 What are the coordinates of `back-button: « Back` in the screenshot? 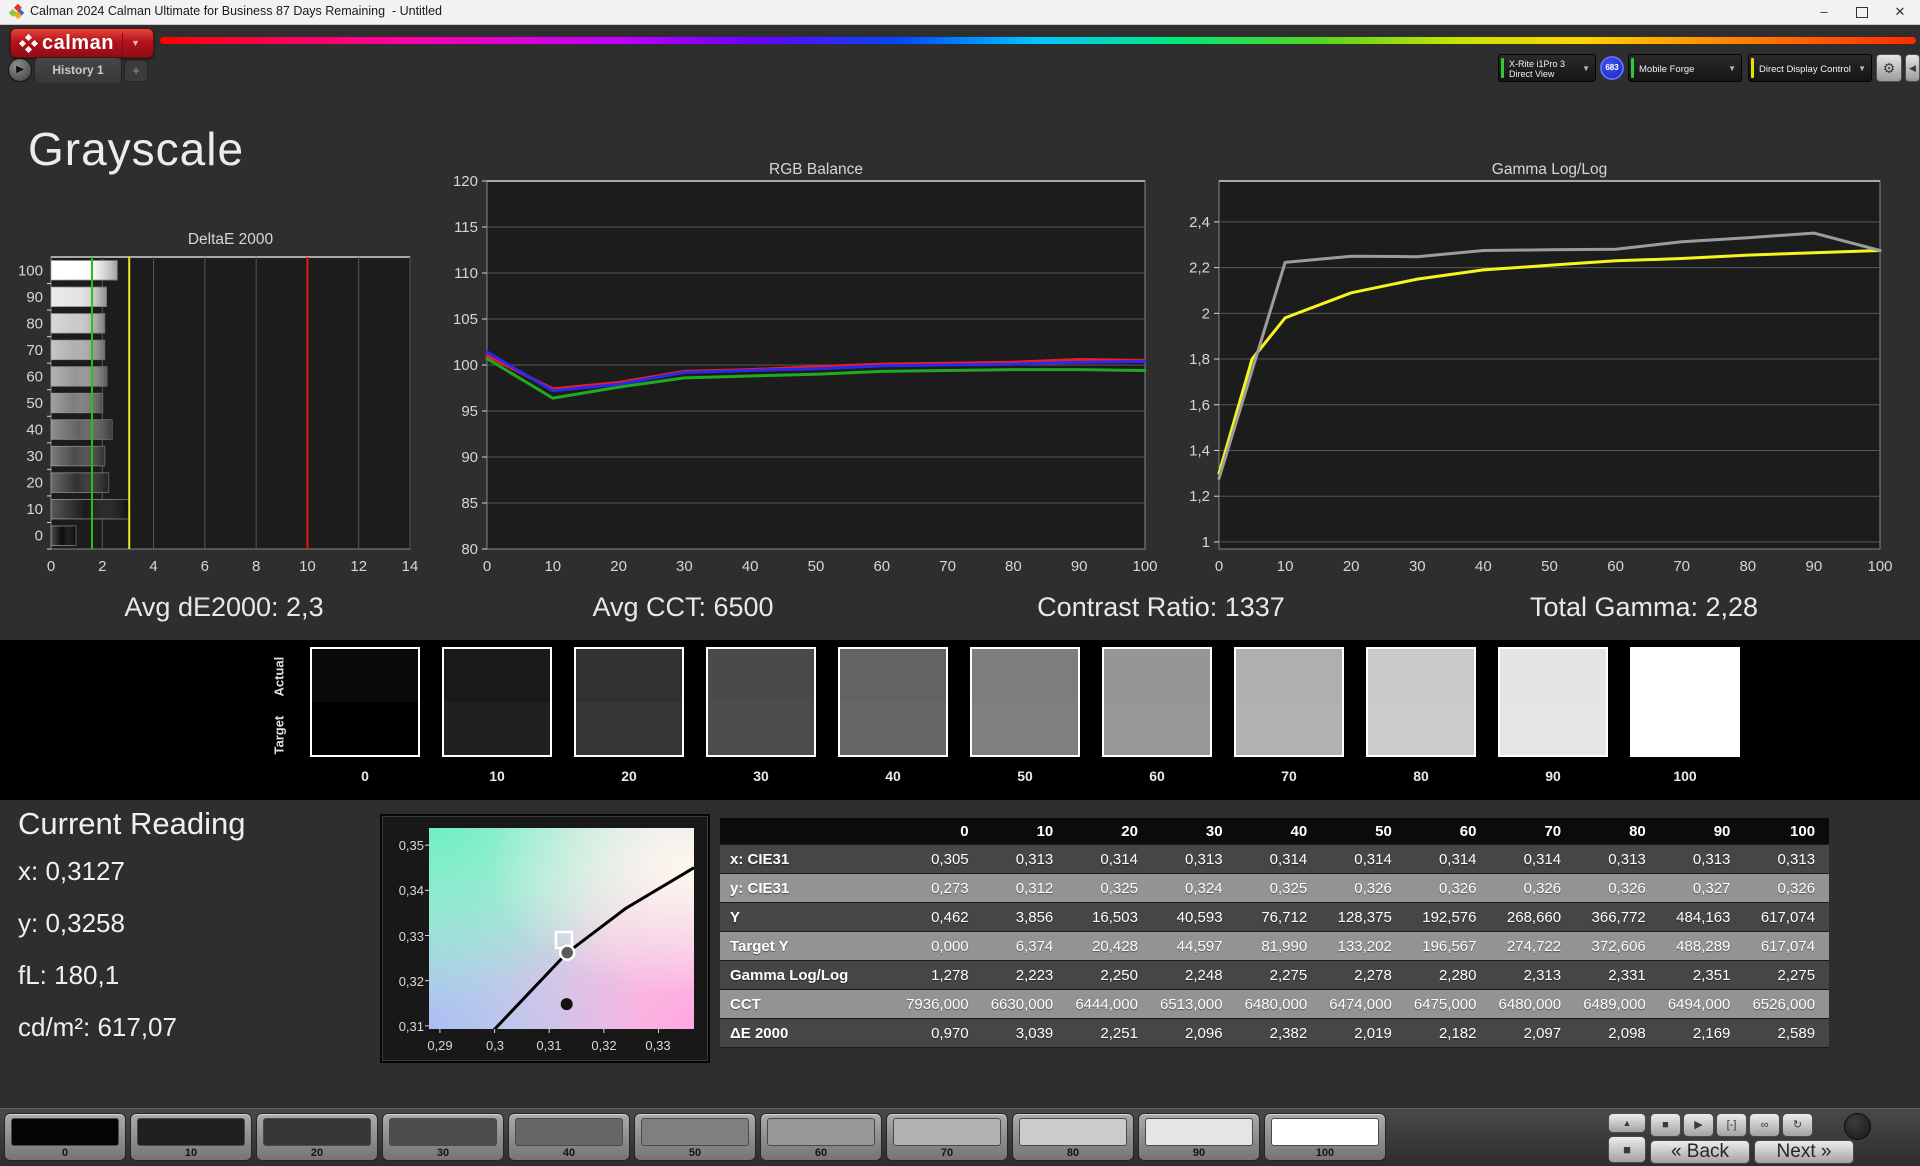 It's located at (1700, 1152).